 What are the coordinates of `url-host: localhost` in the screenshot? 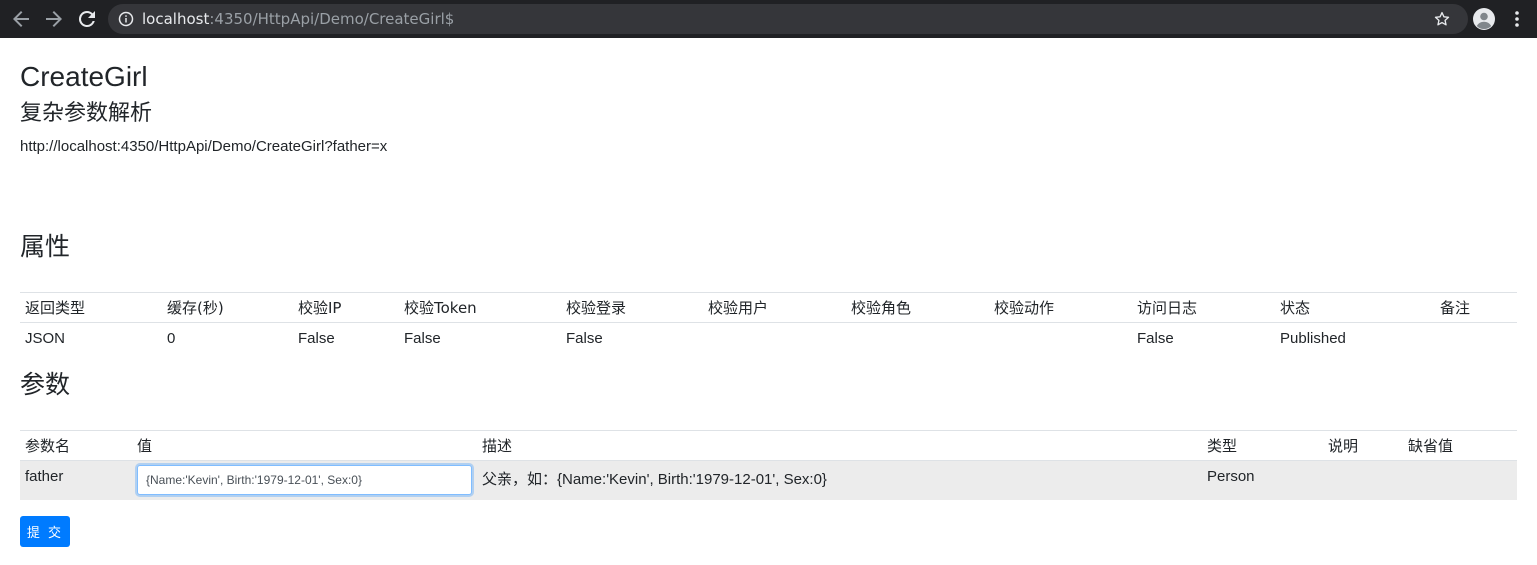 It's located at (176, 19).